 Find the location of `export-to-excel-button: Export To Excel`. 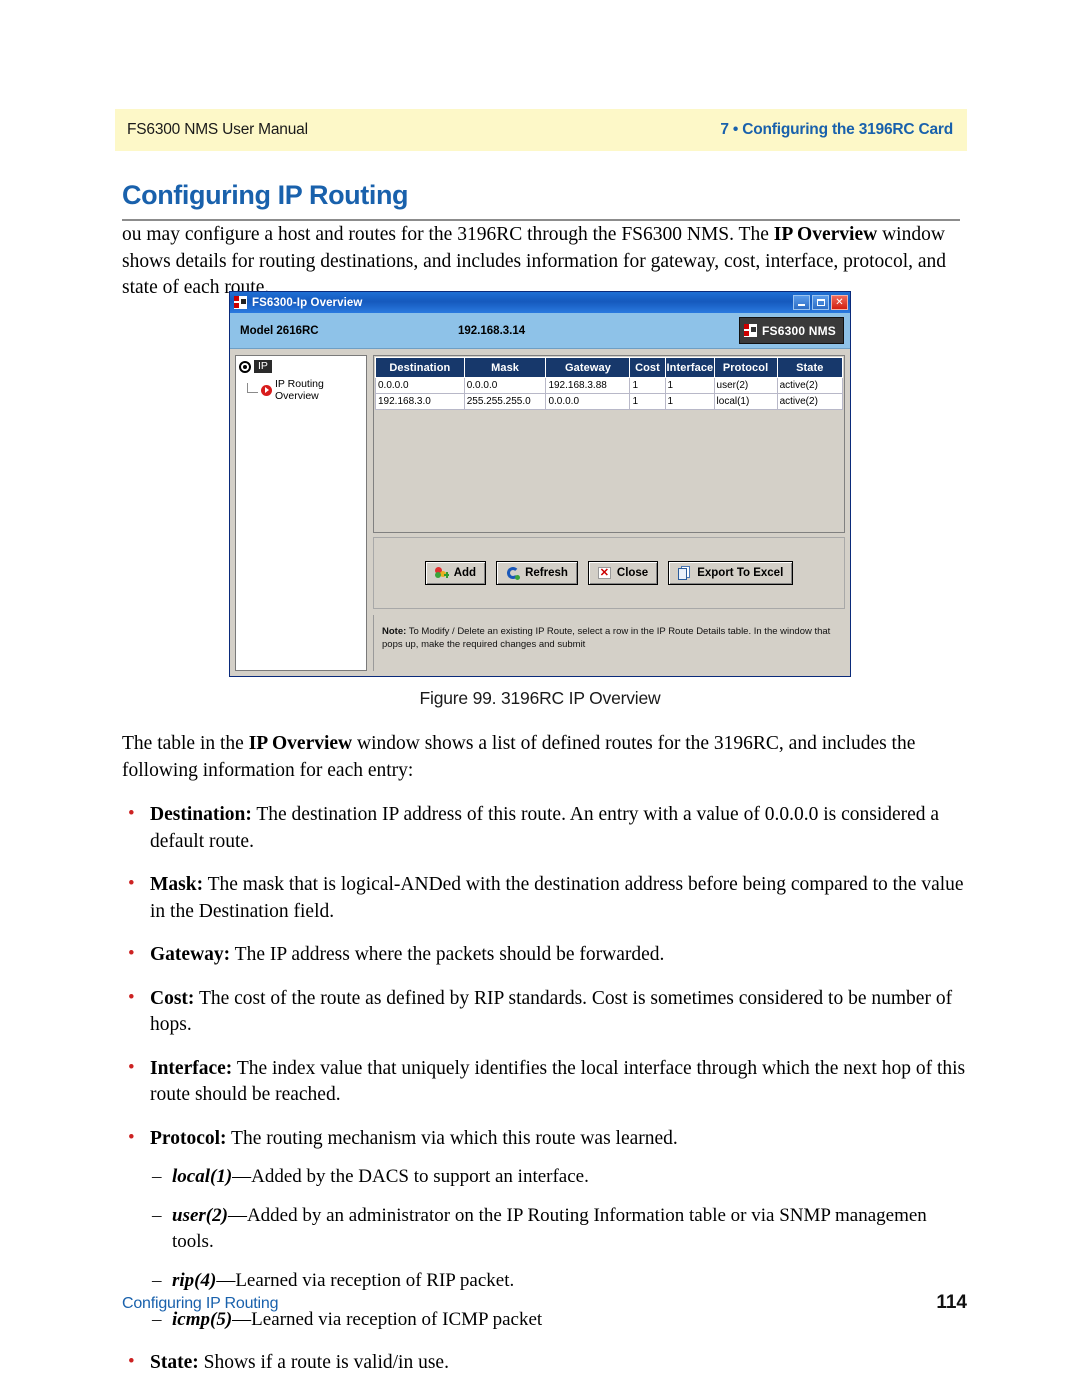

export-to-excel-button: Export To Excel is located at coordinates (731, 573).